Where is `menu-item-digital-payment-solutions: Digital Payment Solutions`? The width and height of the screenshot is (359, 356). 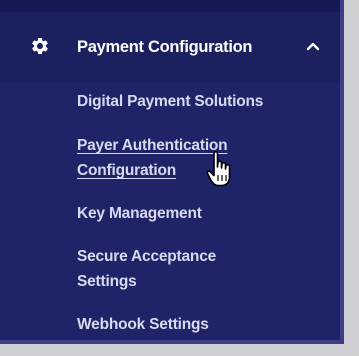
menu-item-digital-payment-solutions: Digital Payment Solutions is located at coordinates (170, 101).